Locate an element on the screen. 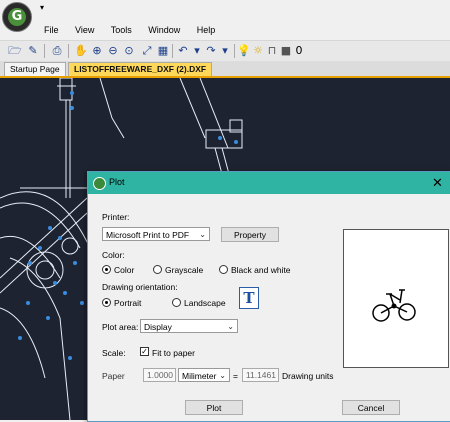 This screenshot has width=450, height=422. color-label: Color: is located at coordinates (113, 255).